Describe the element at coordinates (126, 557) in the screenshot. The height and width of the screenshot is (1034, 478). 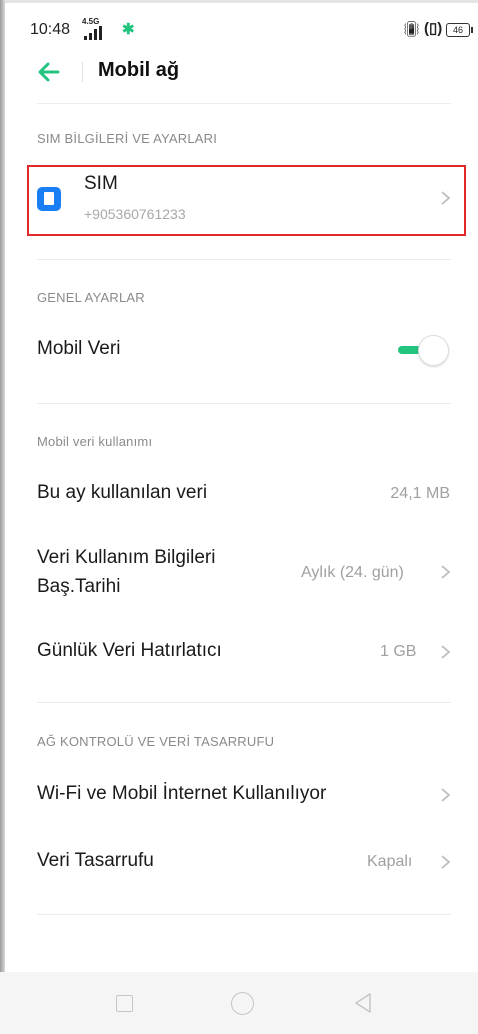
I see `usage-start-date-label-line1: Veri Kullanım Bilgileri` at that location.